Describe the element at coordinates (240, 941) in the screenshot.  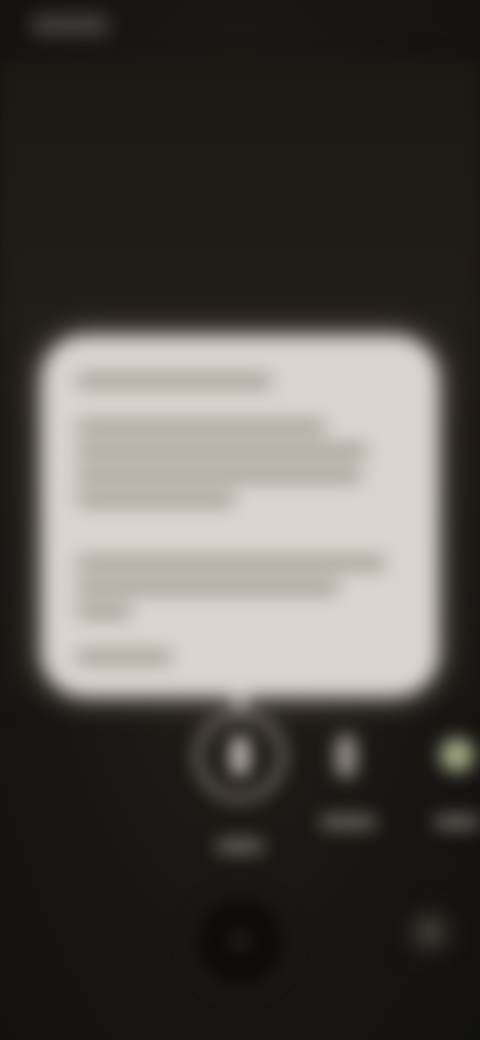
I see `shutter-icon` at that location.